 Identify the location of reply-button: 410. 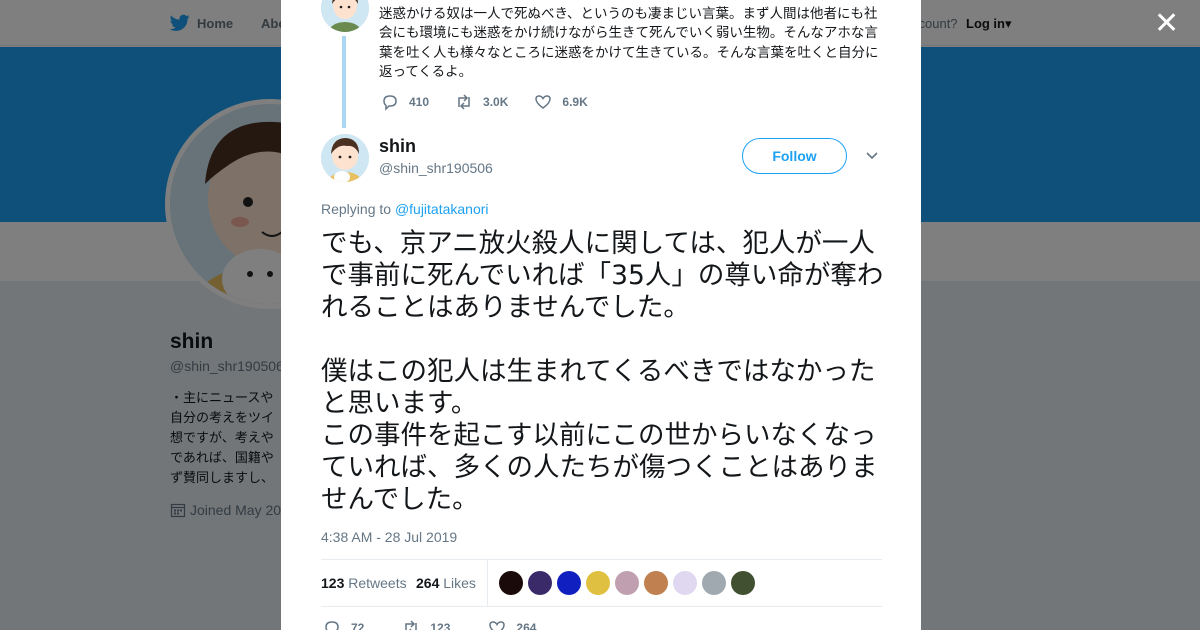
(405, 102).